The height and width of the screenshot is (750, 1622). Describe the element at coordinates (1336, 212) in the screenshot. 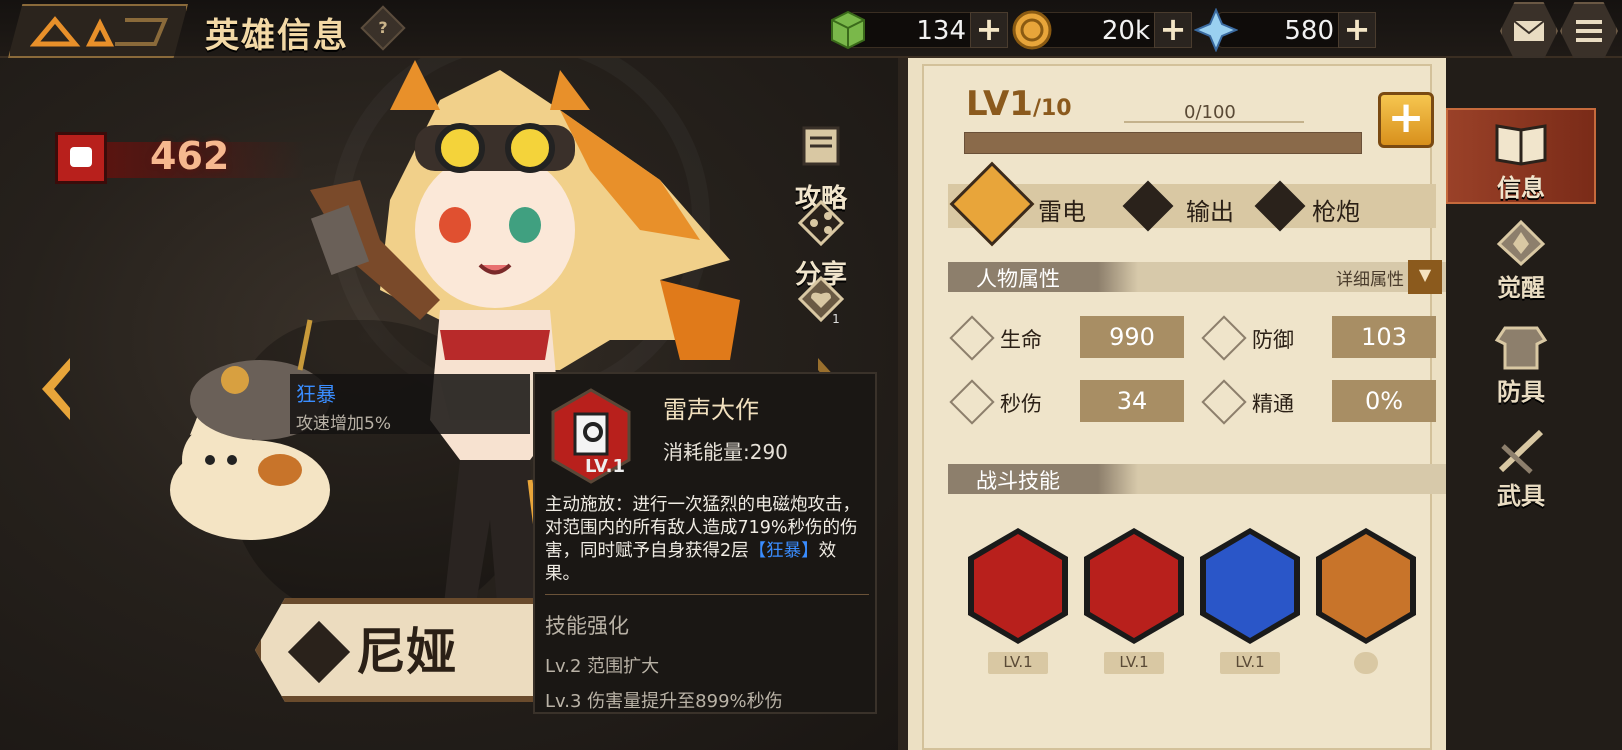

I see `tag-label: 枪炮` at that location.